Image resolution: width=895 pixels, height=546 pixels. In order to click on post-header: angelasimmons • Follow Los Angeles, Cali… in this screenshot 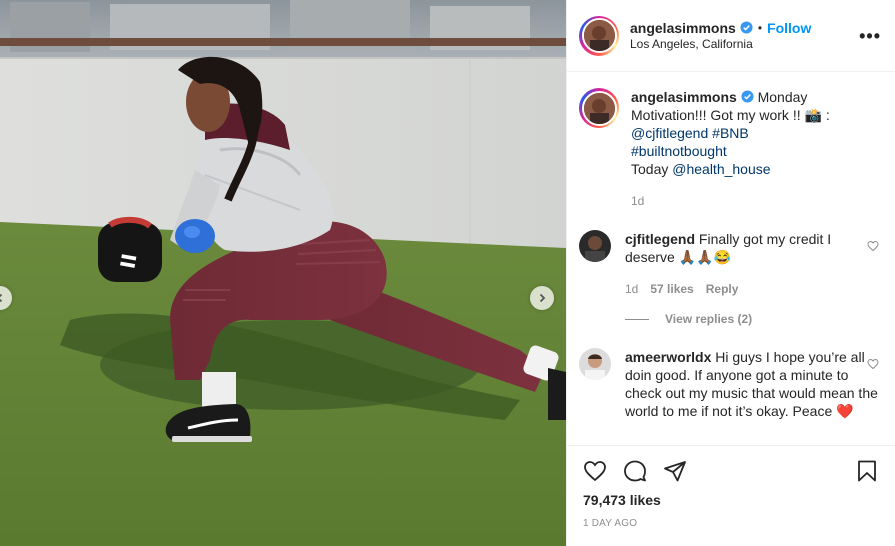, I will do `click(731, 36)`.